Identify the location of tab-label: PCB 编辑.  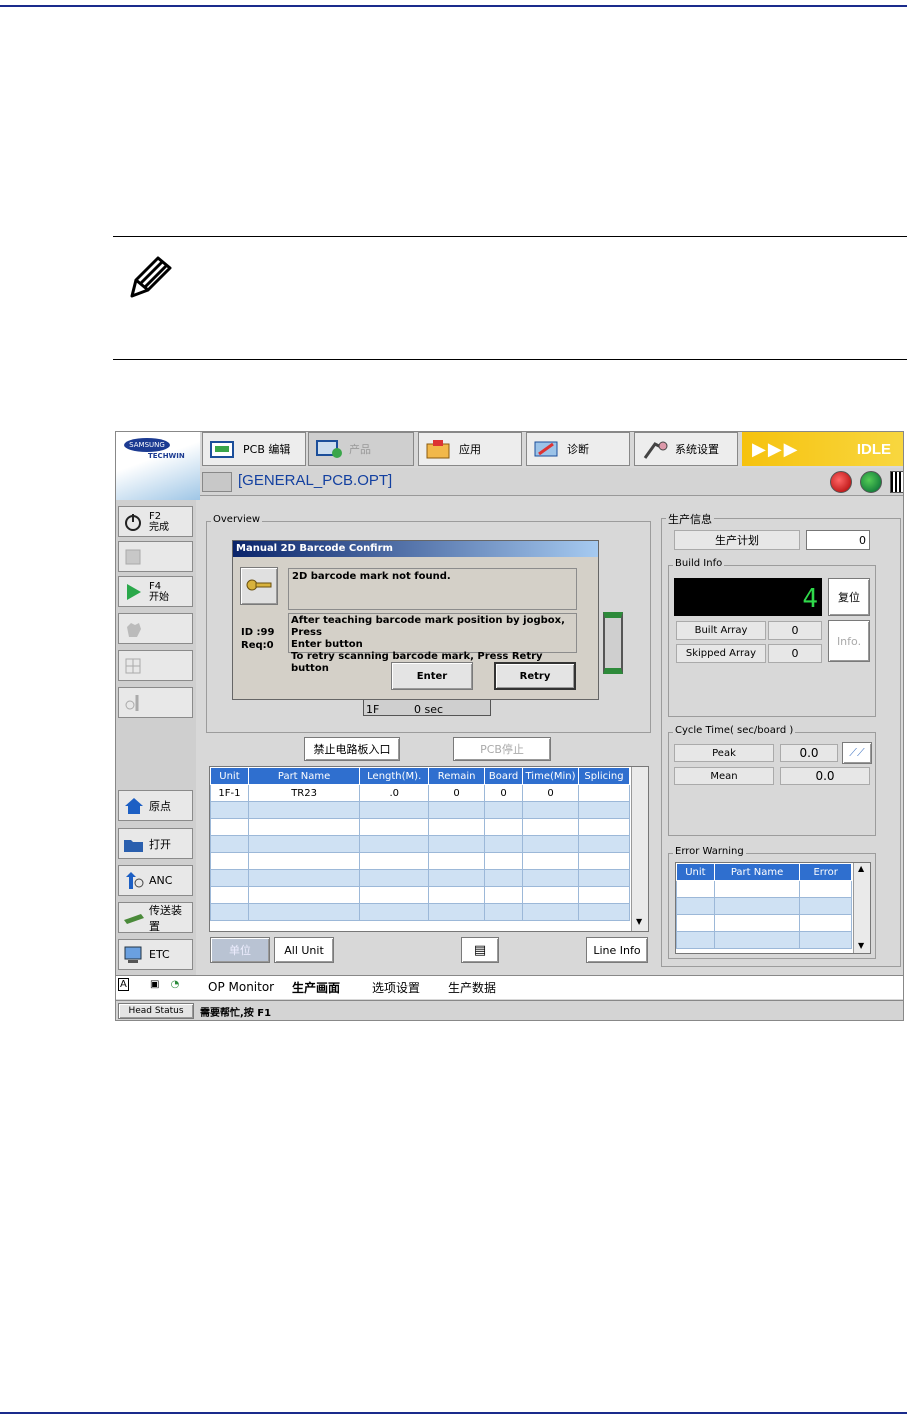
(267, 449).